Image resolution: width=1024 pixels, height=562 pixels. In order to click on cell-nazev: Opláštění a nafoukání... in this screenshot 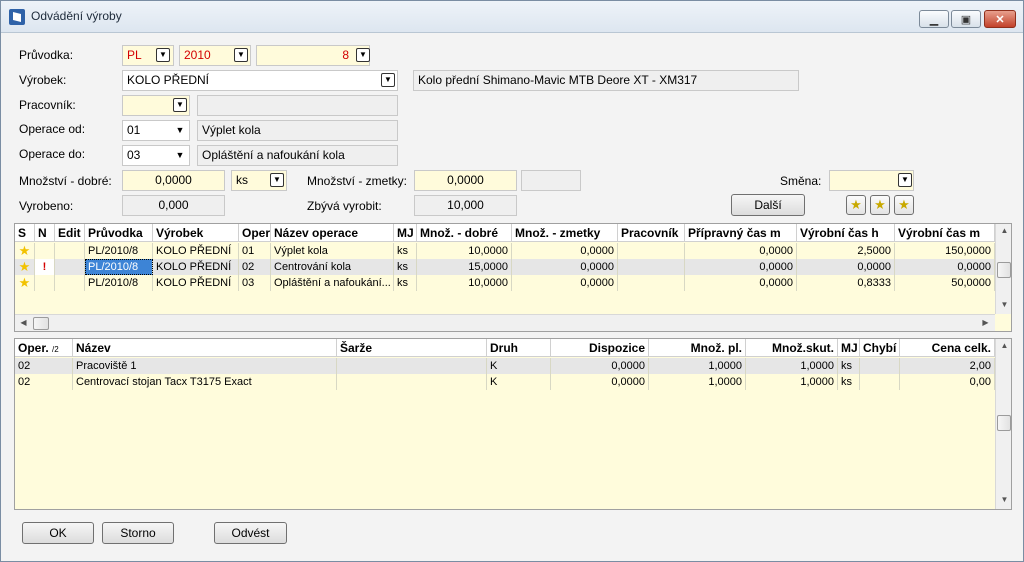, I will do `click(332, 283)`.